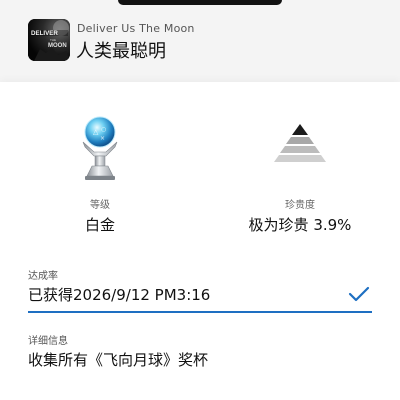  What do you see at coordinates (119, 295) in the screenshot?
I see `achievement-date: 已获得2026/9/12 PM3:16` at bounding box center [119, 295].